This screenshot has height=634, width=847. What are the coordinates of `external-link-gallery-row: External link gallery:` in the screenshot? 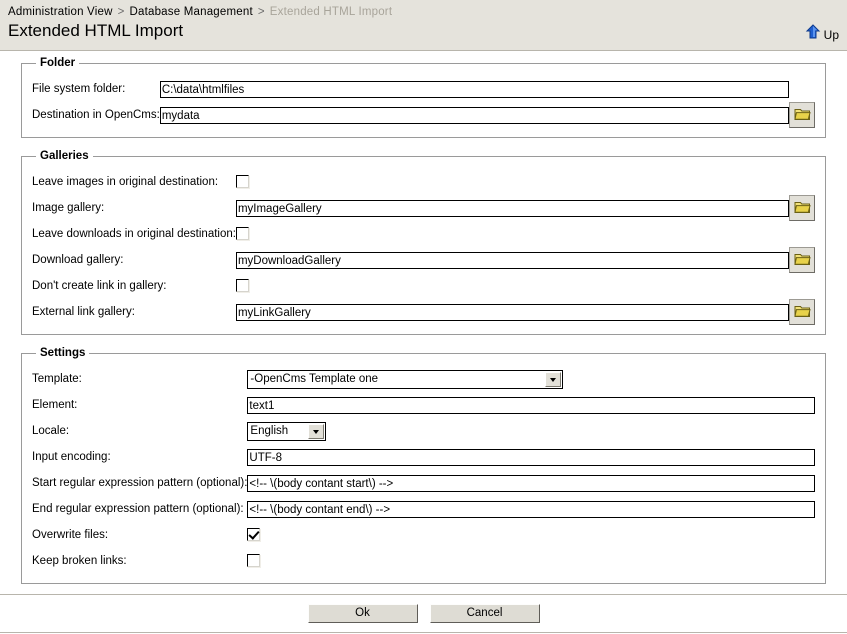 It's located at (423, 312).